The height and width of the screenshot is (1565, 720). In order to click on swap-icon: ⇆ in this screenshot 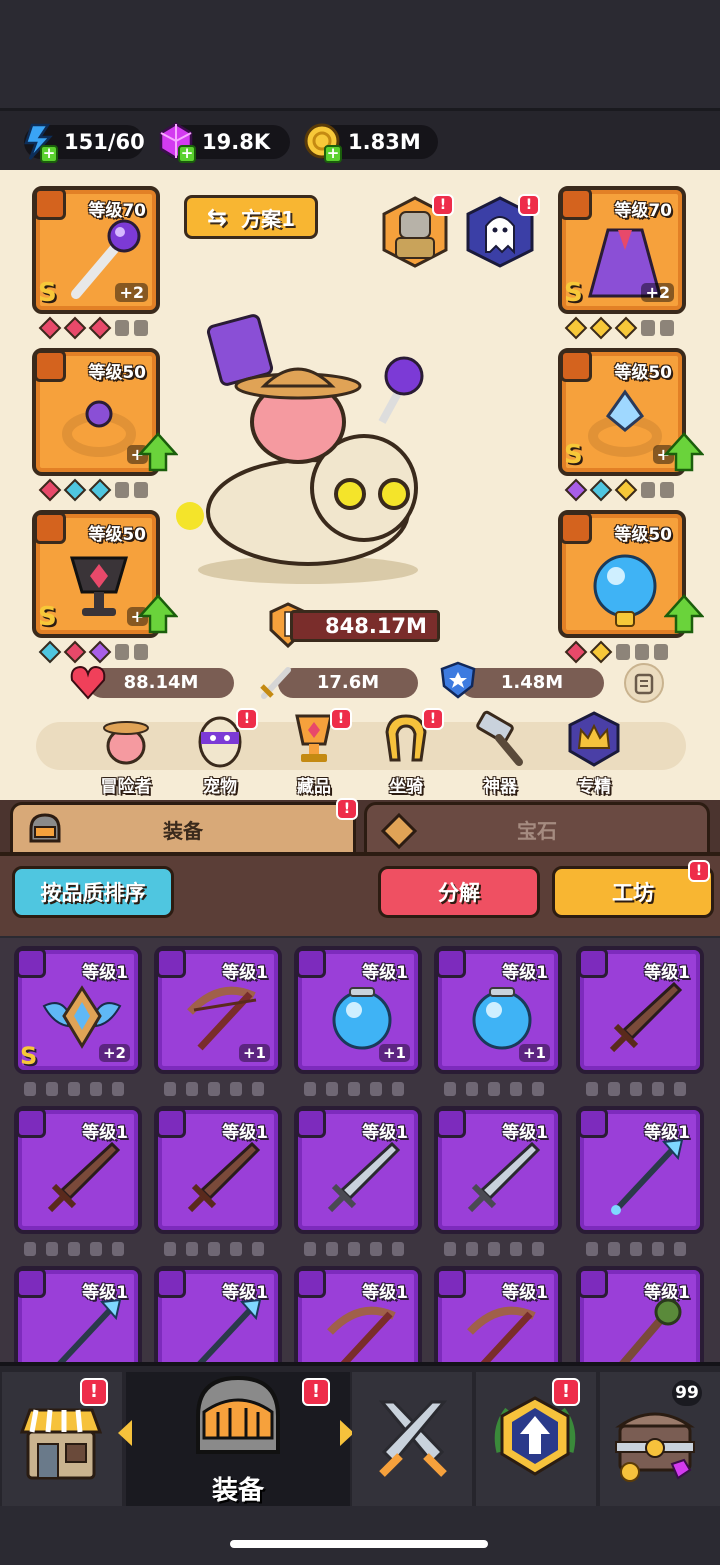, I will do `click(217, 217)`.